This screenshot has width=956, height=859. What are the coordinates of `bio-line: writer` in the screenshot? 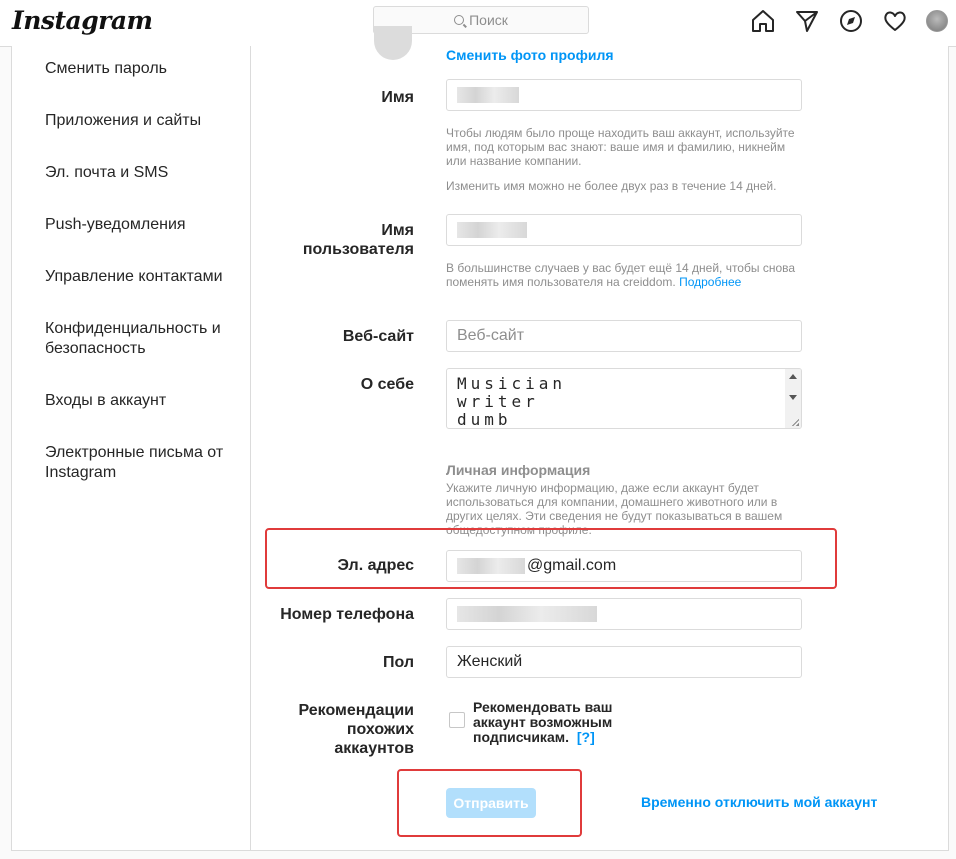 It's located at (498, 401).